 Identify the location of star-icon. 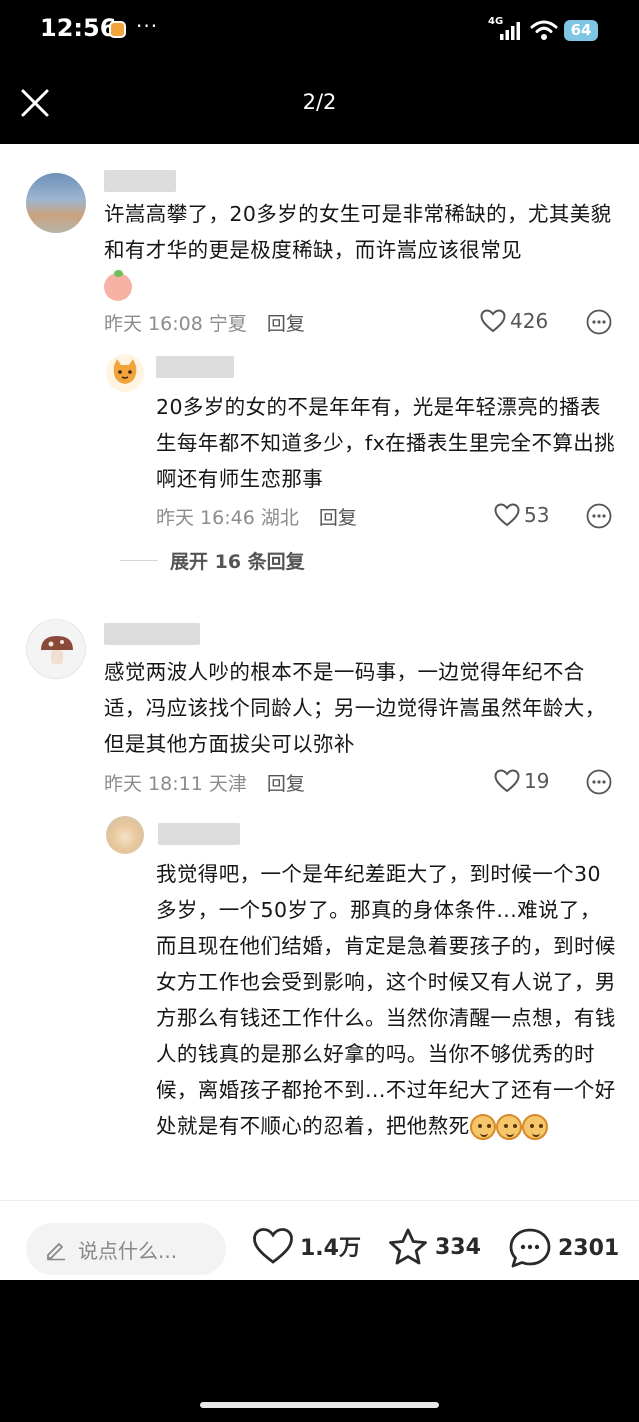
(408, 1246).